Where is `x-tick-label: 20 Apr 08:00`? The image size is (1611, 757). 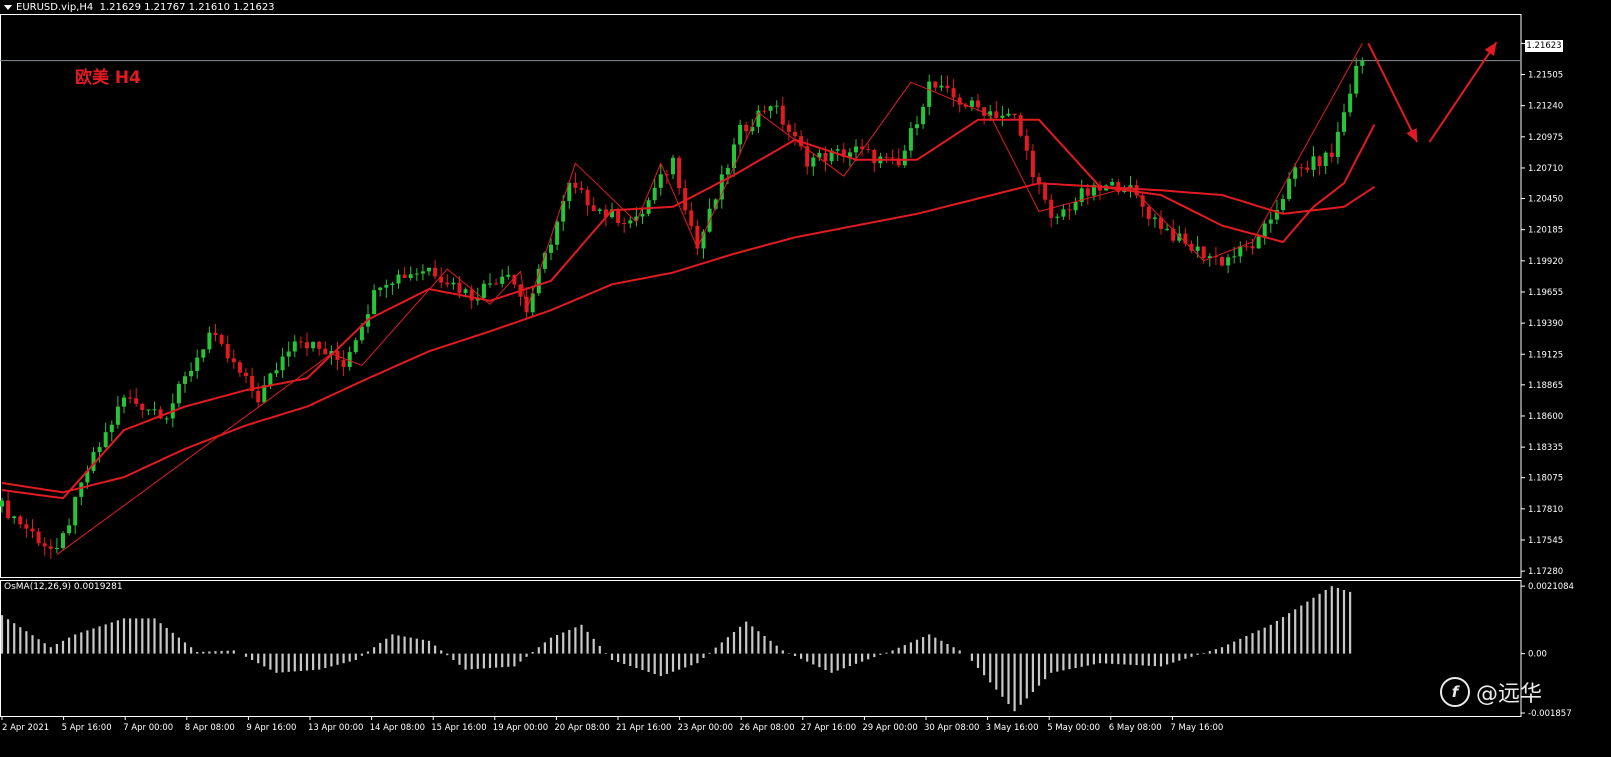 x-tick-label: 20 Apr 08:00 is located at coordinates (581, 728).